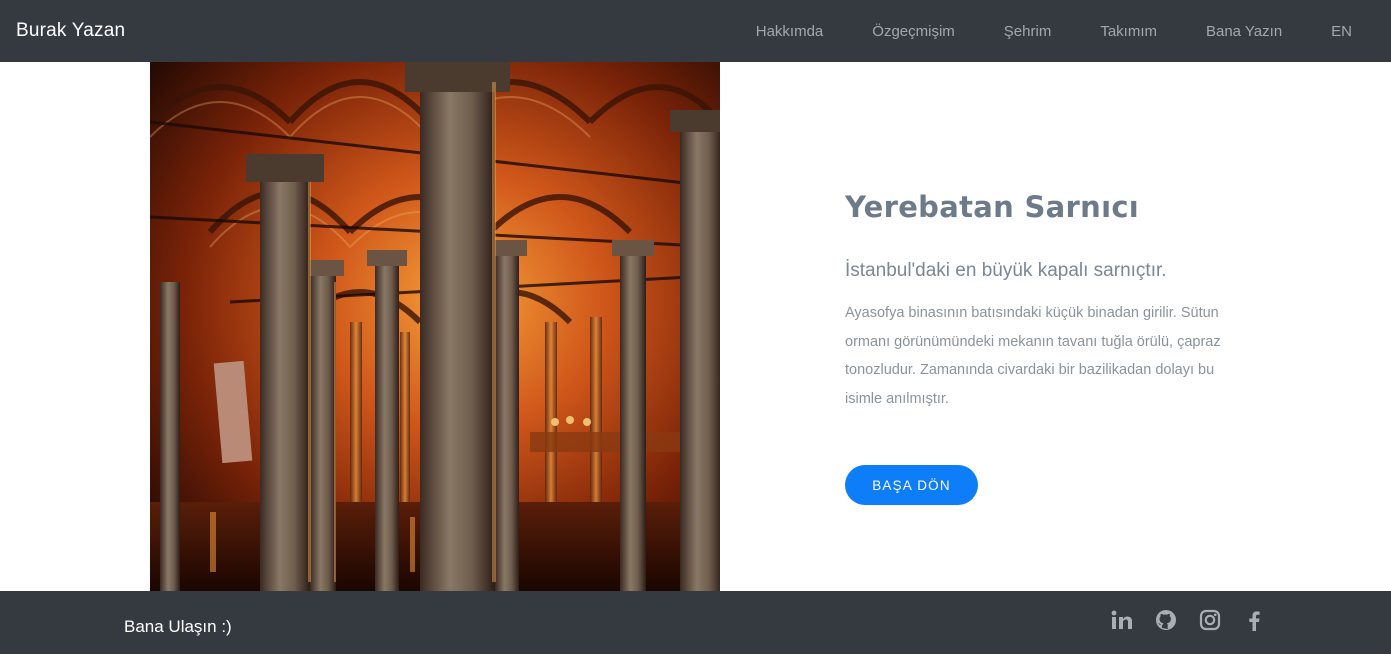 This screenshot has height=654, width=1391. Describe the element at coordinates (70, 31) in the screenshot. I see `brand-link: Burak Yazan` at that location.